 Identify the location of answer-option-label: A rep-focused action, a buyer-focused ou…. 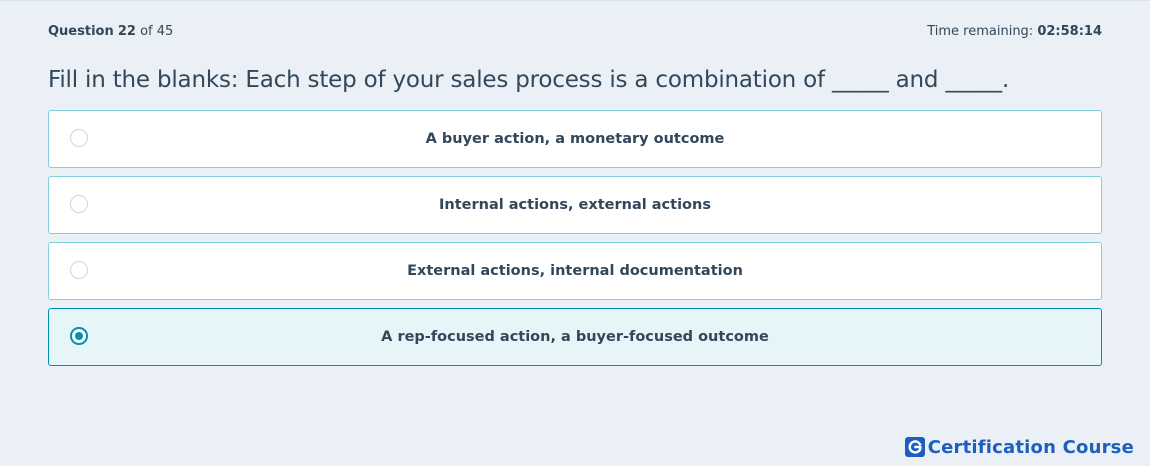
(575, 337).